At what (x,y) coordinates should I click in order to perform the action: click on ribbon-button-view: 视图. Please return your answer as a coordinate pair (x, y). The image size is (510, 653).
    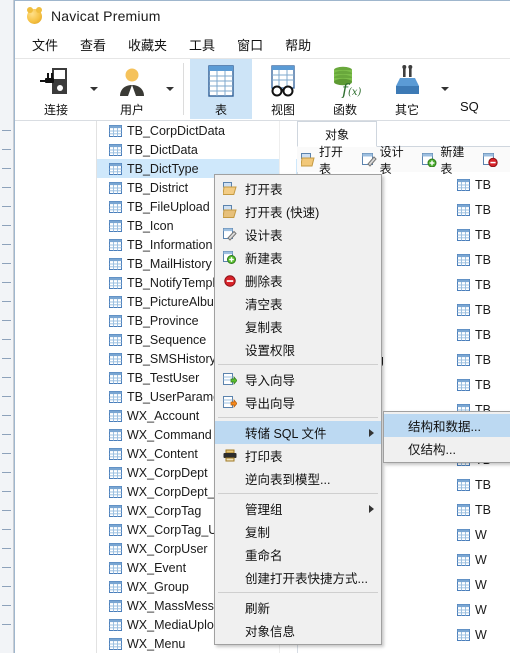
    Looking at the image, I should click on (283, 89).